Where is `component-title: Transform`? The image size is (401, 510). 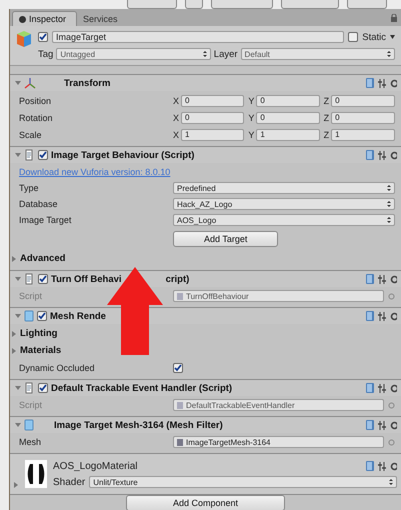 component-title: Transform is located at coordinates (87, 83).